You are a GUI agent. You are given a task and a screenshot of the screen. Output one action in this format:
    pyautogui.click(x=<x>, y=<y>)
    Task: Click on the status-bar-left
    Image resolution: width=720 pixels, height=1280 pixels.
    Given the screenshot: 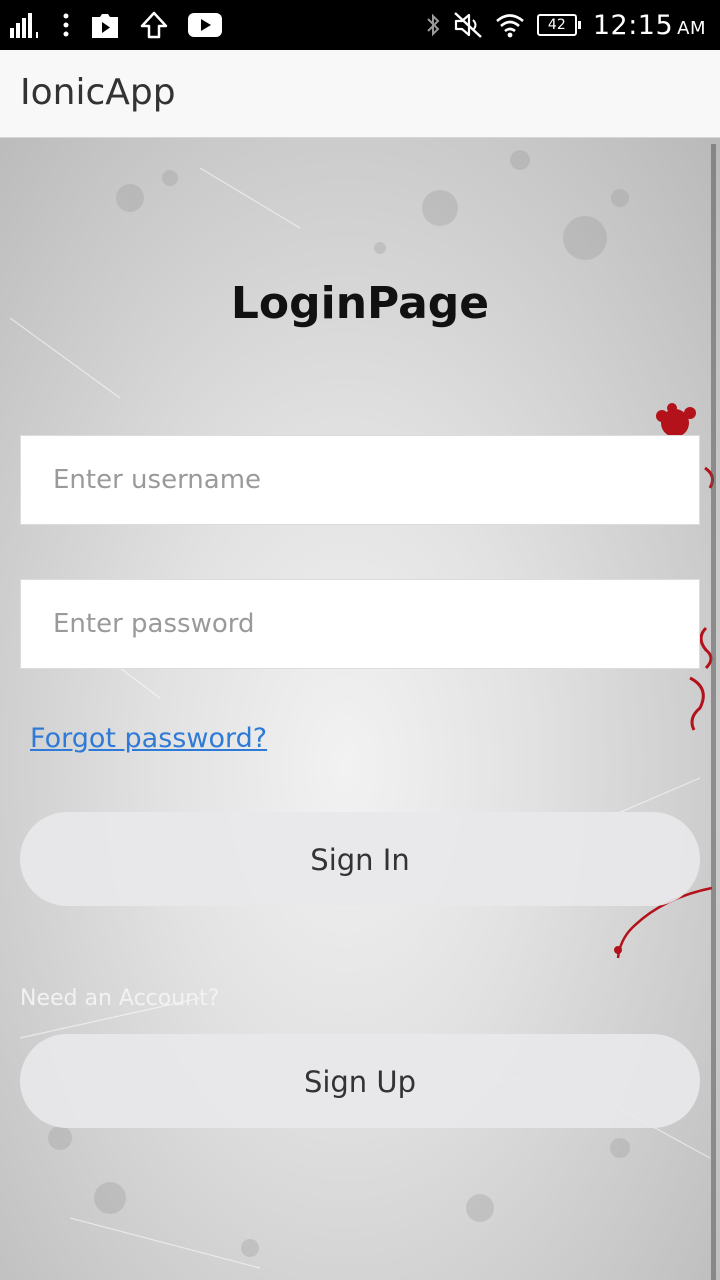 What is the action you would take?
    pyautogui.click(x=116, y=25)
    